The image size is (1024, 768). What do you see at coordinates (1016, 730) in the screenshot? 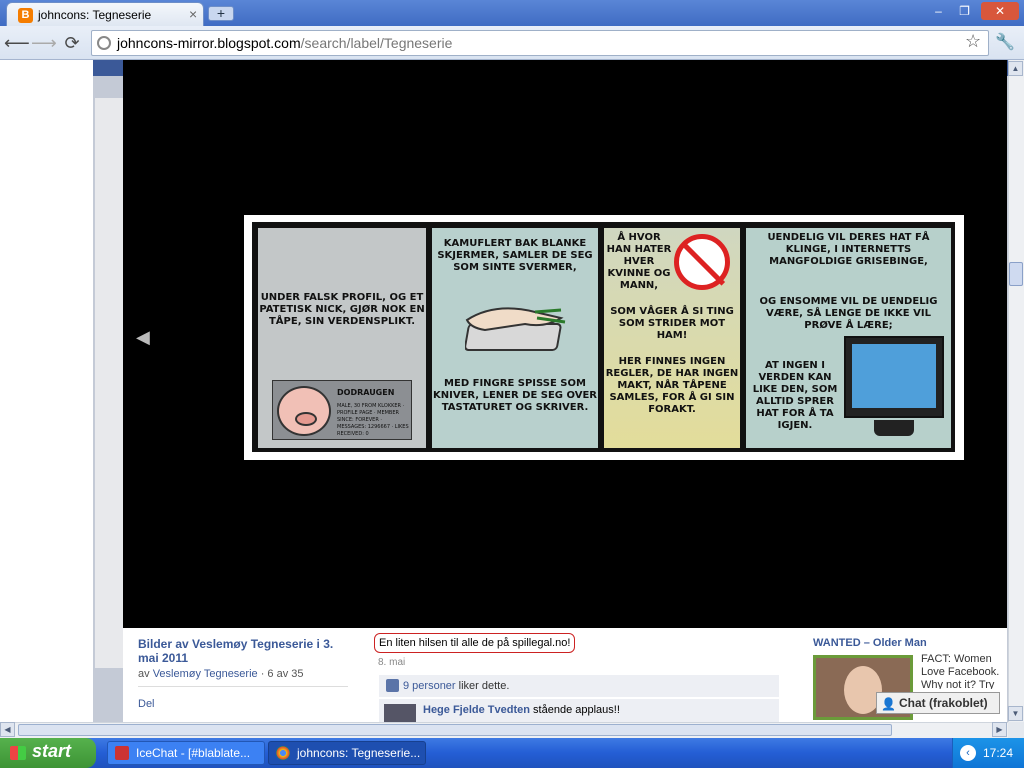
I see `scroll-corner` at bounding box center [1016, 730].